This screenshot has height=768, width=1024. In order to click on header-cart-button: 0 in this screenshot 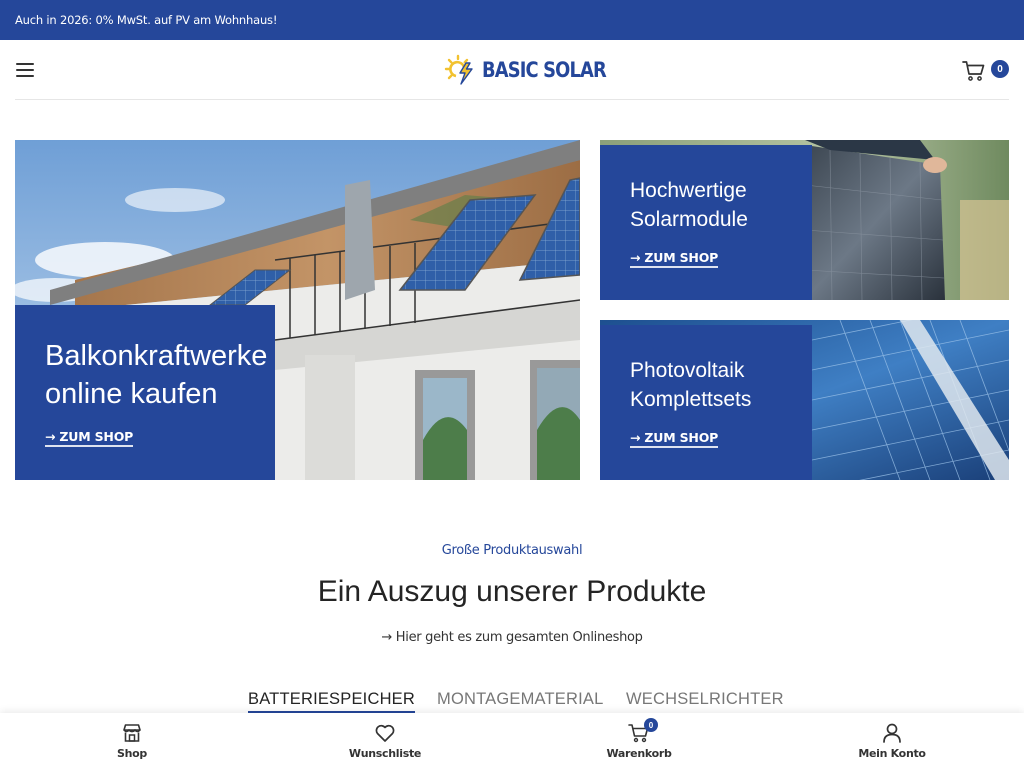, I will do `click(986, 71)`.